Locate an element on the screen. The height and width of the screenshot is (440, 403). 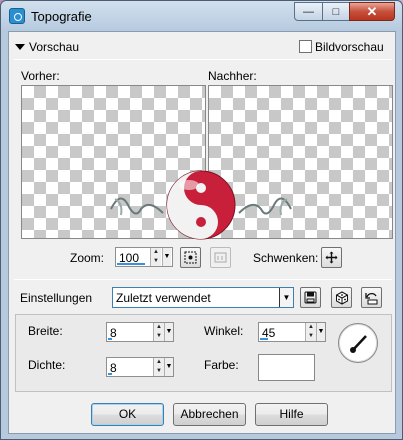
angle-dial is located at coordinates (358, 343).